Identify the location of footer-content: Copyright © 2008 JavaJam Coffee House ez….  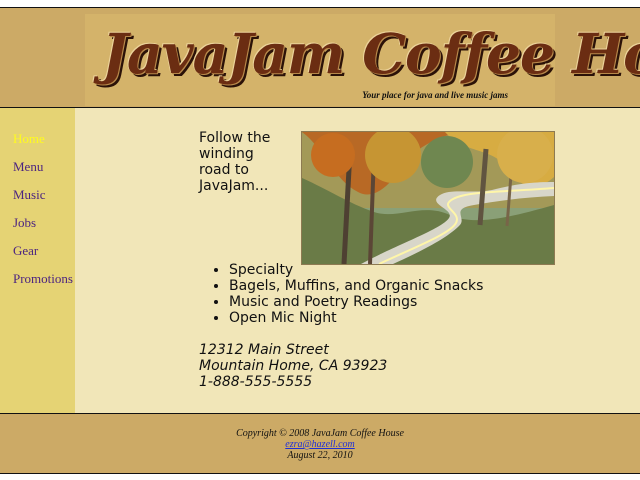
(320, 444).